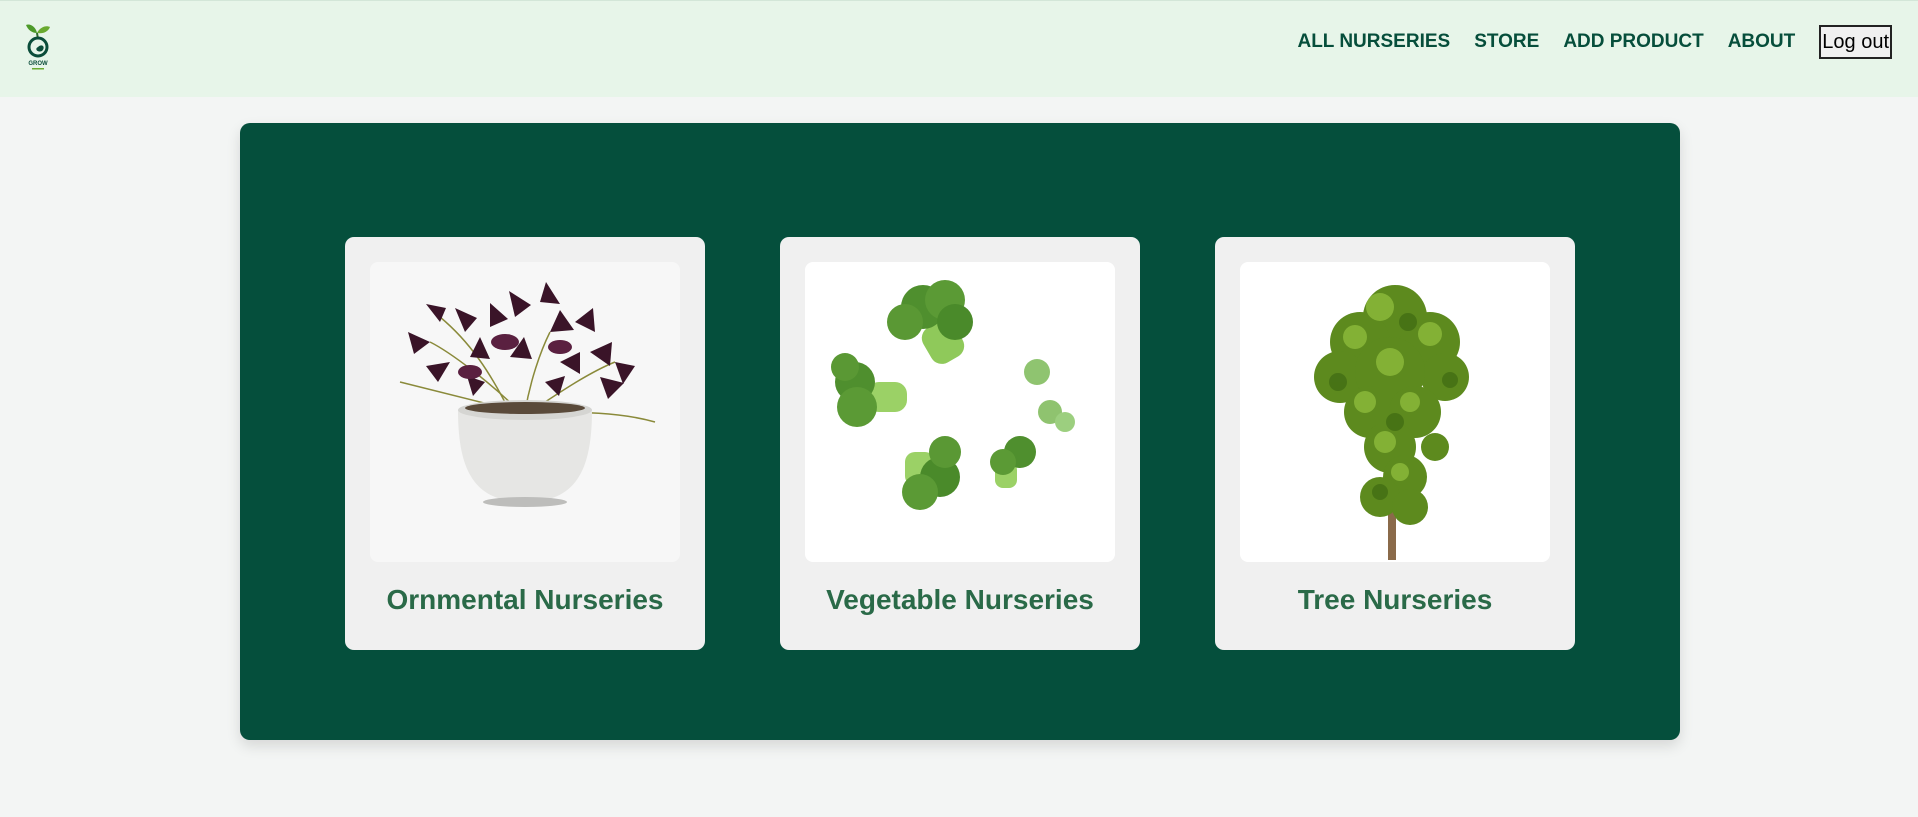 The height and width of the screenshot is (817, 1918). I want to click on card-image-vegetable, so click(960, 412).